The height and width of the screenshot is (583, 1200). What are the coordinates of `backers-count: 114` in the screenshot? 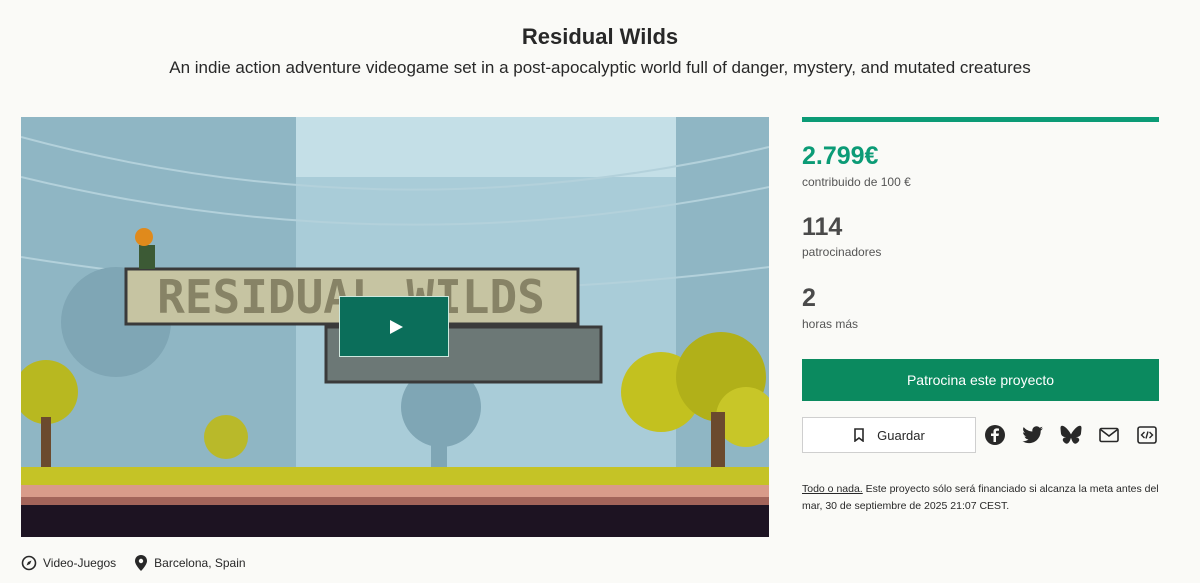 It's located at (822, 227).